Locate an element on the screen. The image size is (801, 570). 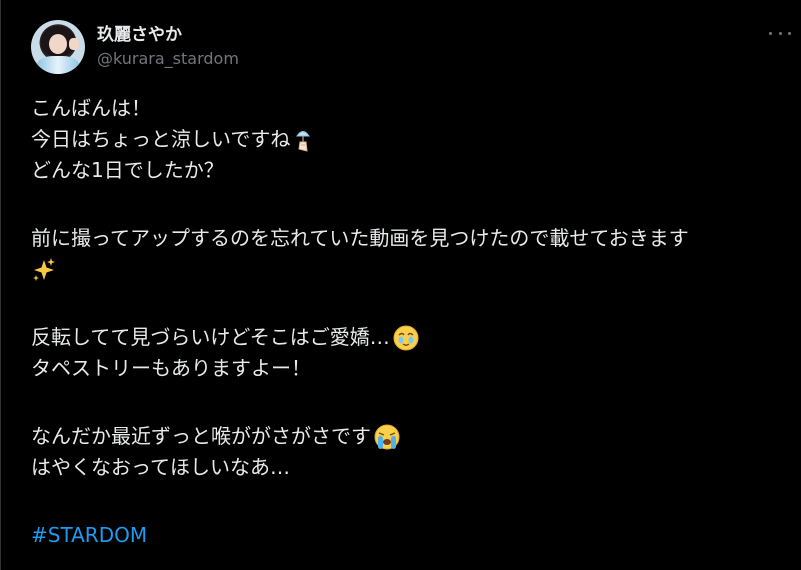
avatar-face is located at coordinates (58, 44).